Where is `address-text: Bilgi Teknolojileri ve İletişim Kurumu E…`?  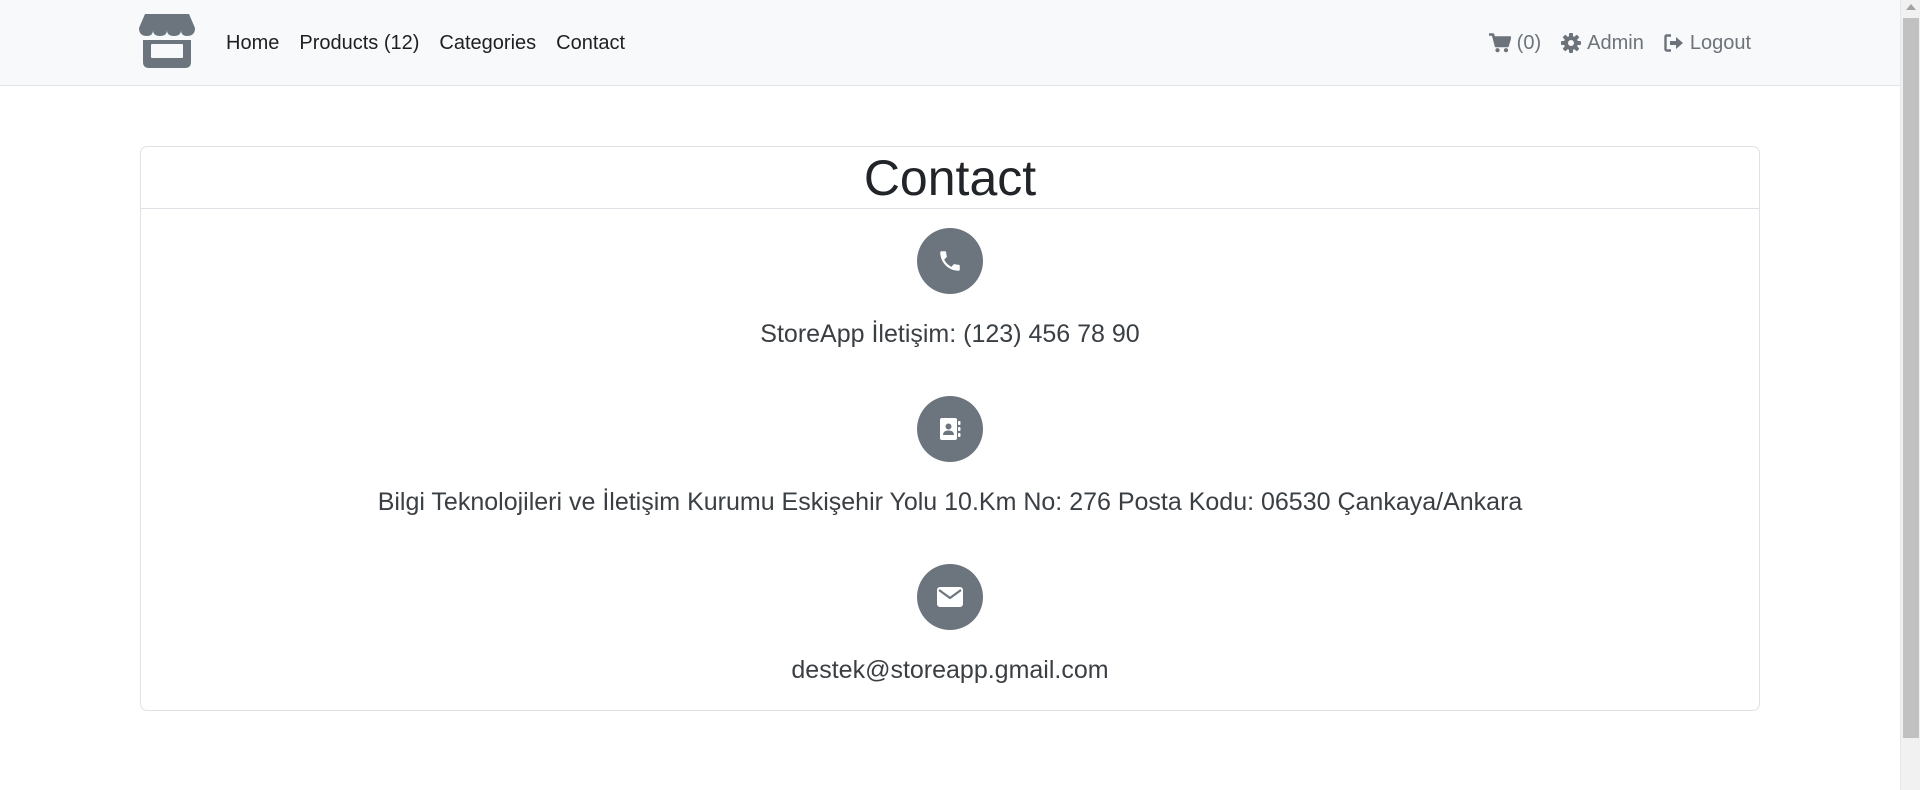
address-text: Bilgi Teknolojileri ve İletişim Kurumu E… is located at coordinates (950, 502).